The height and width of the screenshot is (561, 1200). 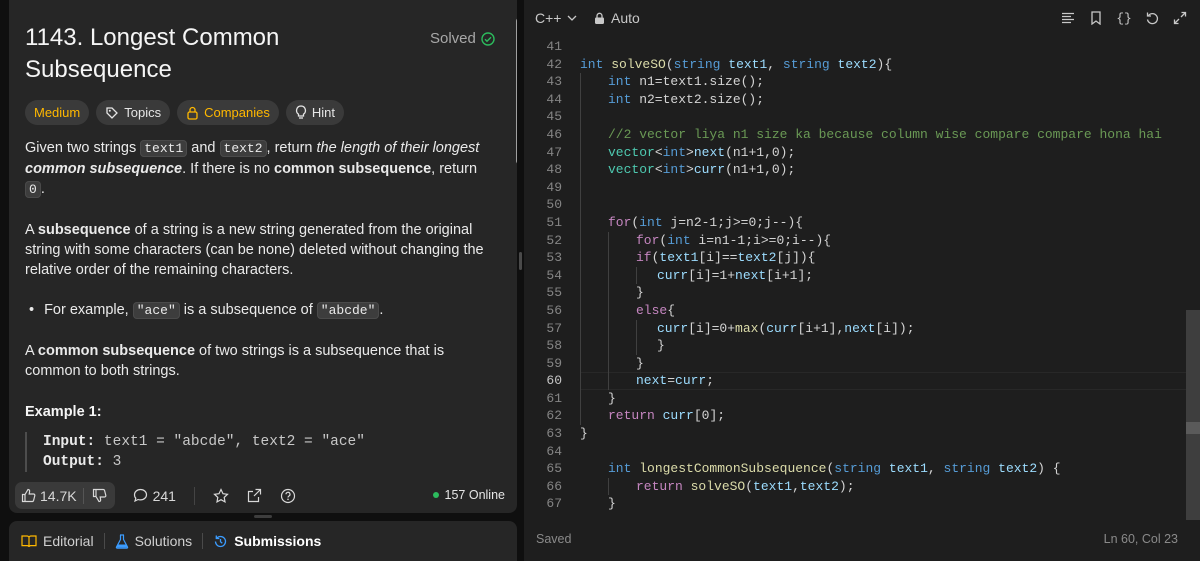 I want to click on code-line: 45, so click(x=862, y=117).